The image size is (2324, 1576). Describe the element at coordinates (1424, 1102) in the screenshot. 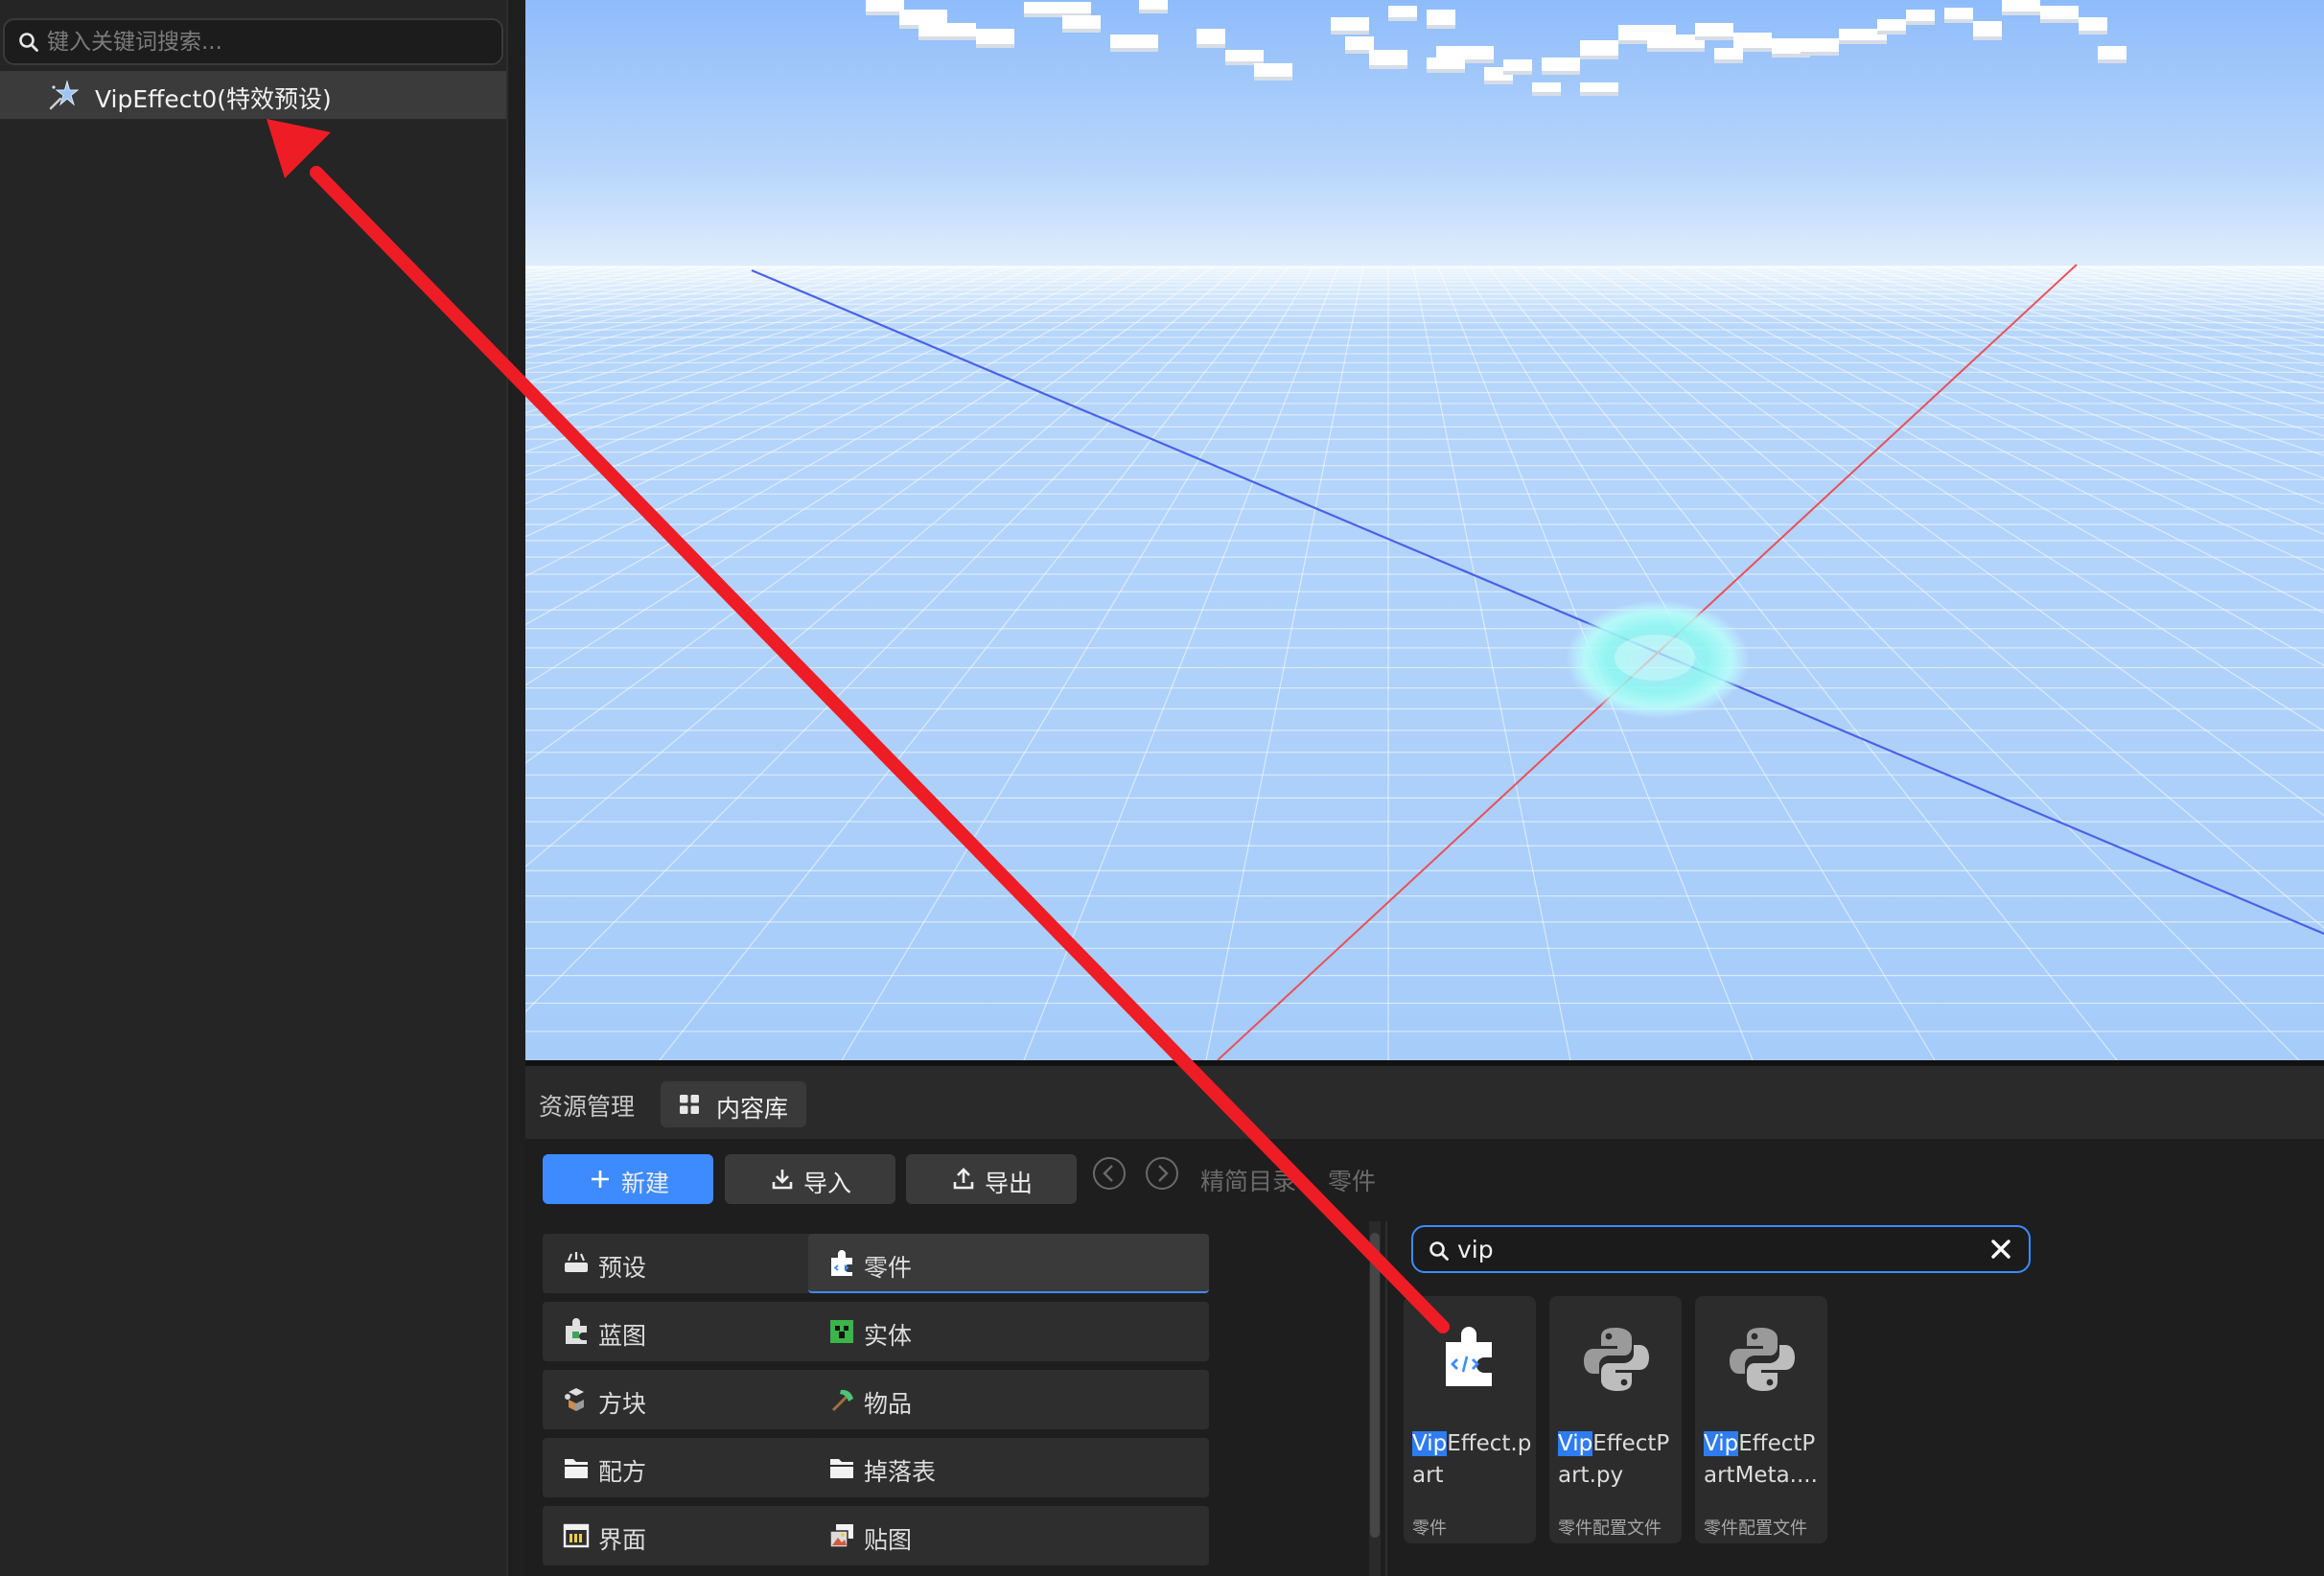

I see `bottom-tab-bar: 资源管理 内容库` at that location.